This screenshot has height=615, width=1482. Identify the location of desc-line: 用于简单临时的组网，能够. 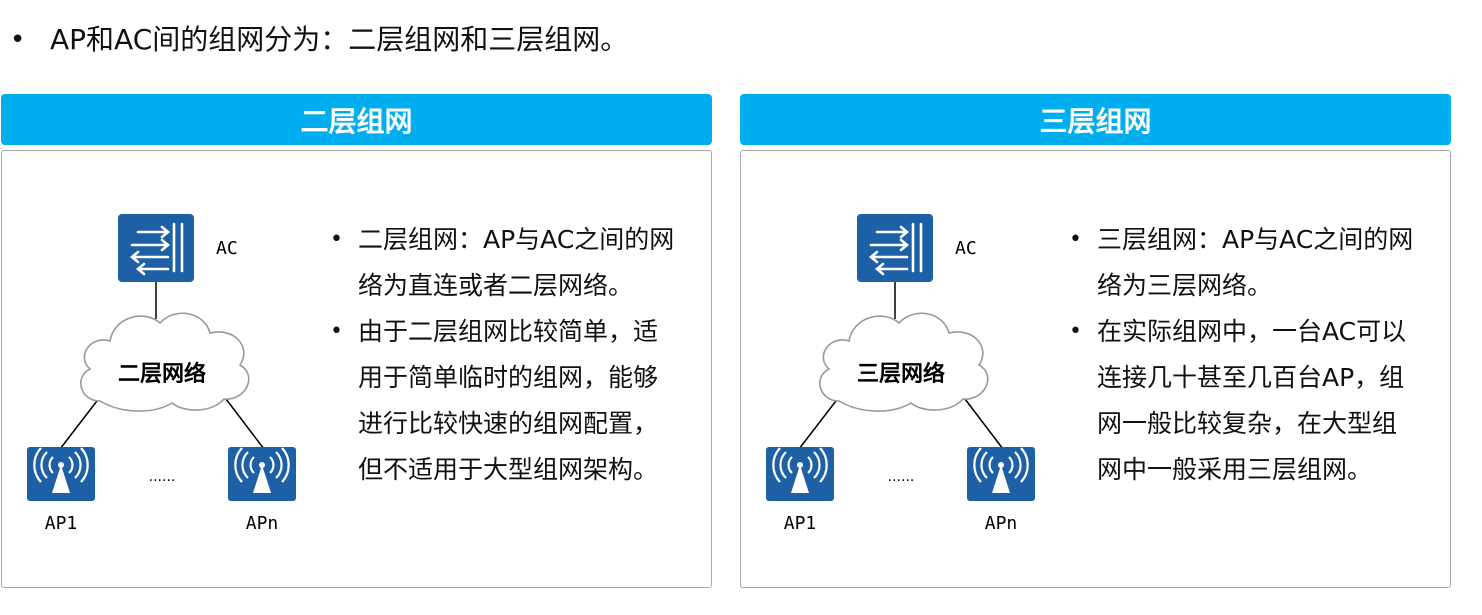
(508, 377).